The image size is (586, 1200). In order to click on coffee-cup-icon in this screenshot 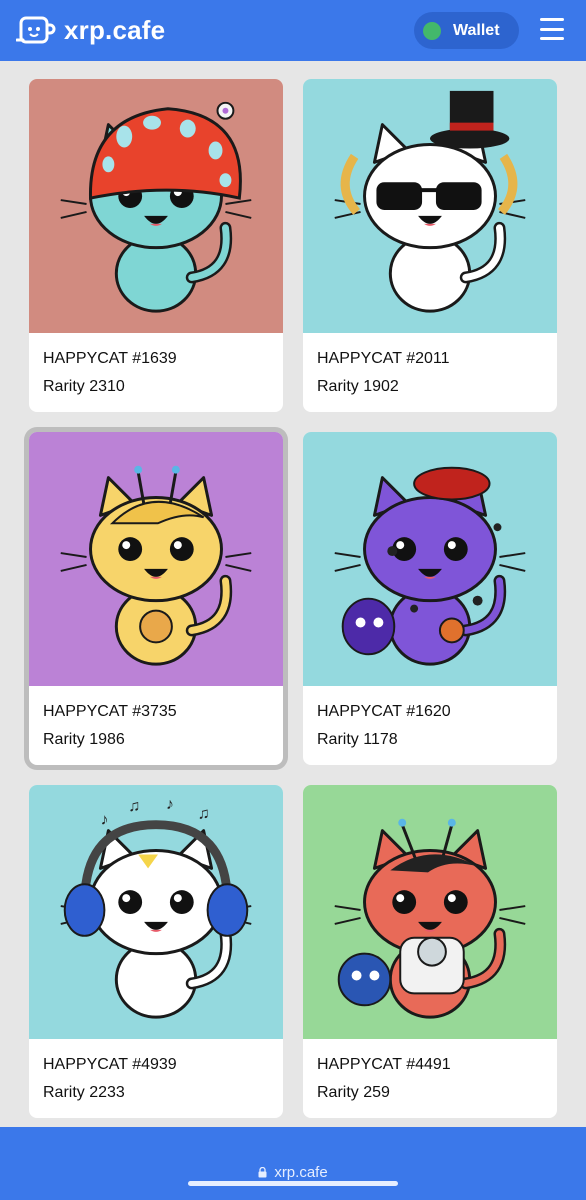, I will do `click(36, 29)`.